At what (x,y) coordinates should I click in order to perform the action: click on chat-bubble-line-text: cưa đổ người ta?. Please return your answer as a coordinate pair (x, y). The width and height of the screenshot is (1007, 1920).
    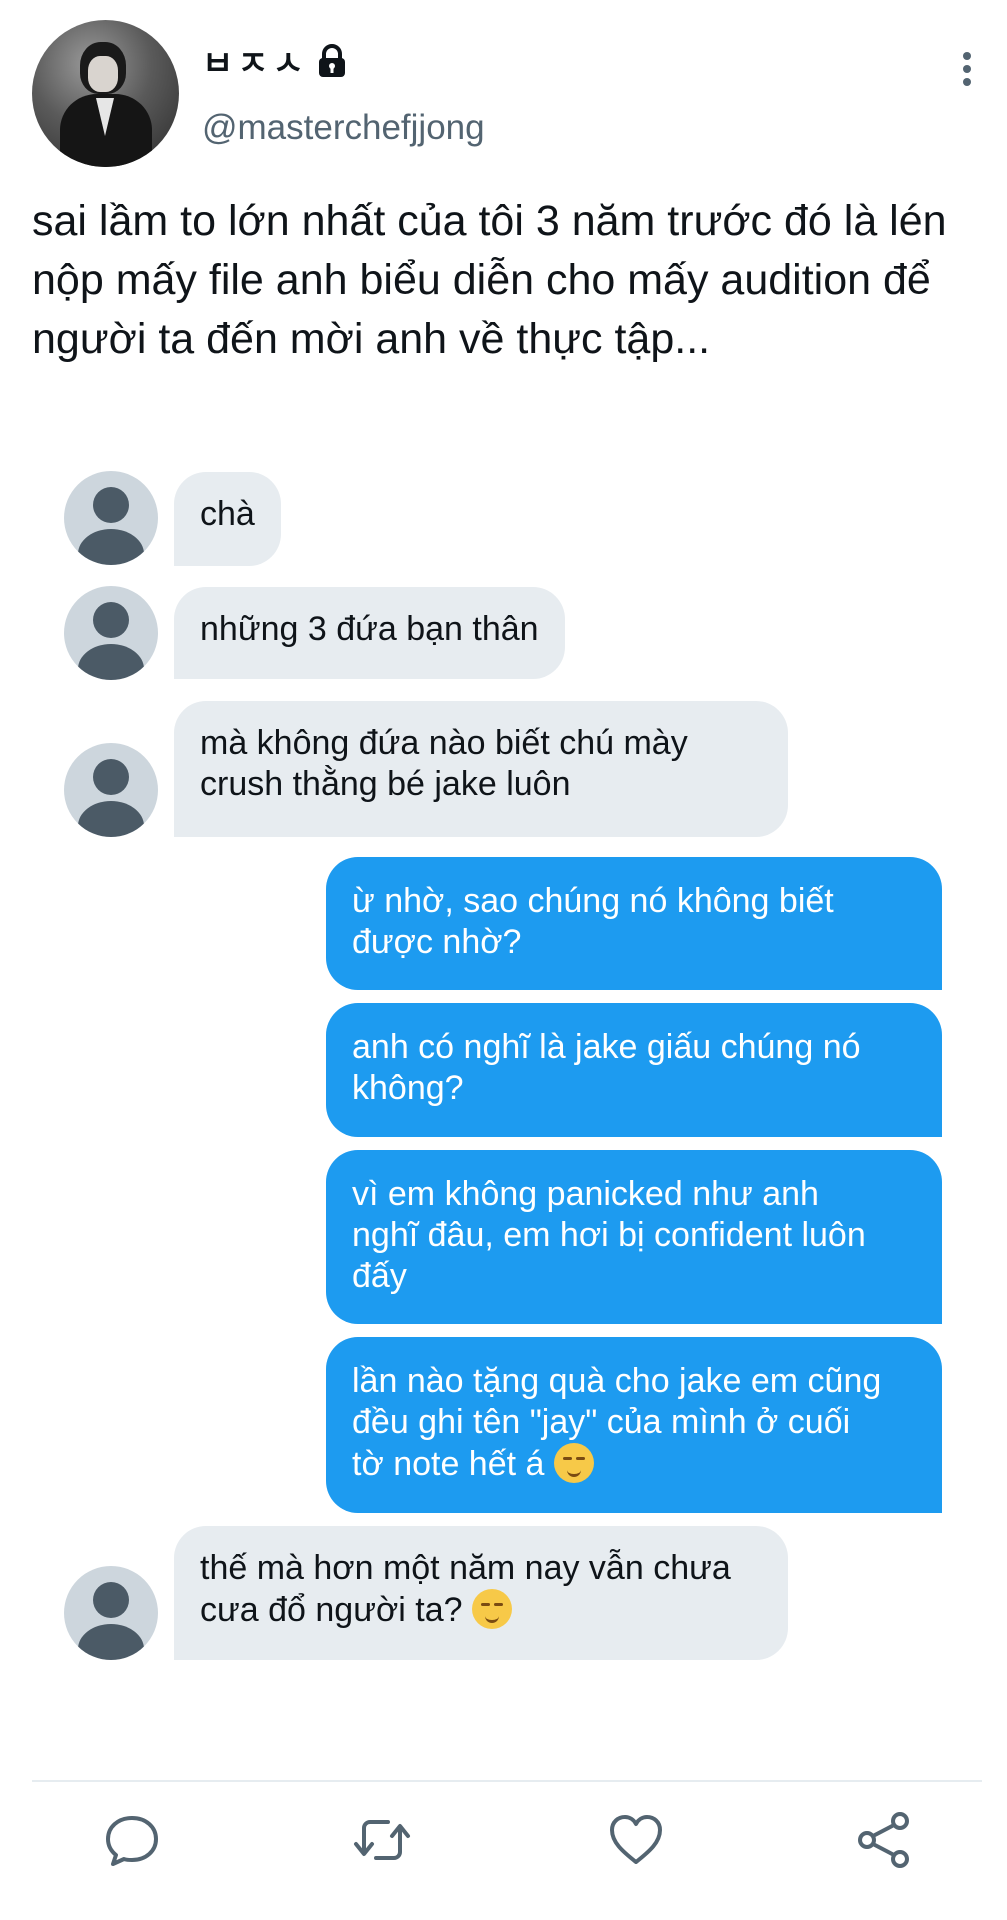
    Looking at the image, I should click on (331, 1610).